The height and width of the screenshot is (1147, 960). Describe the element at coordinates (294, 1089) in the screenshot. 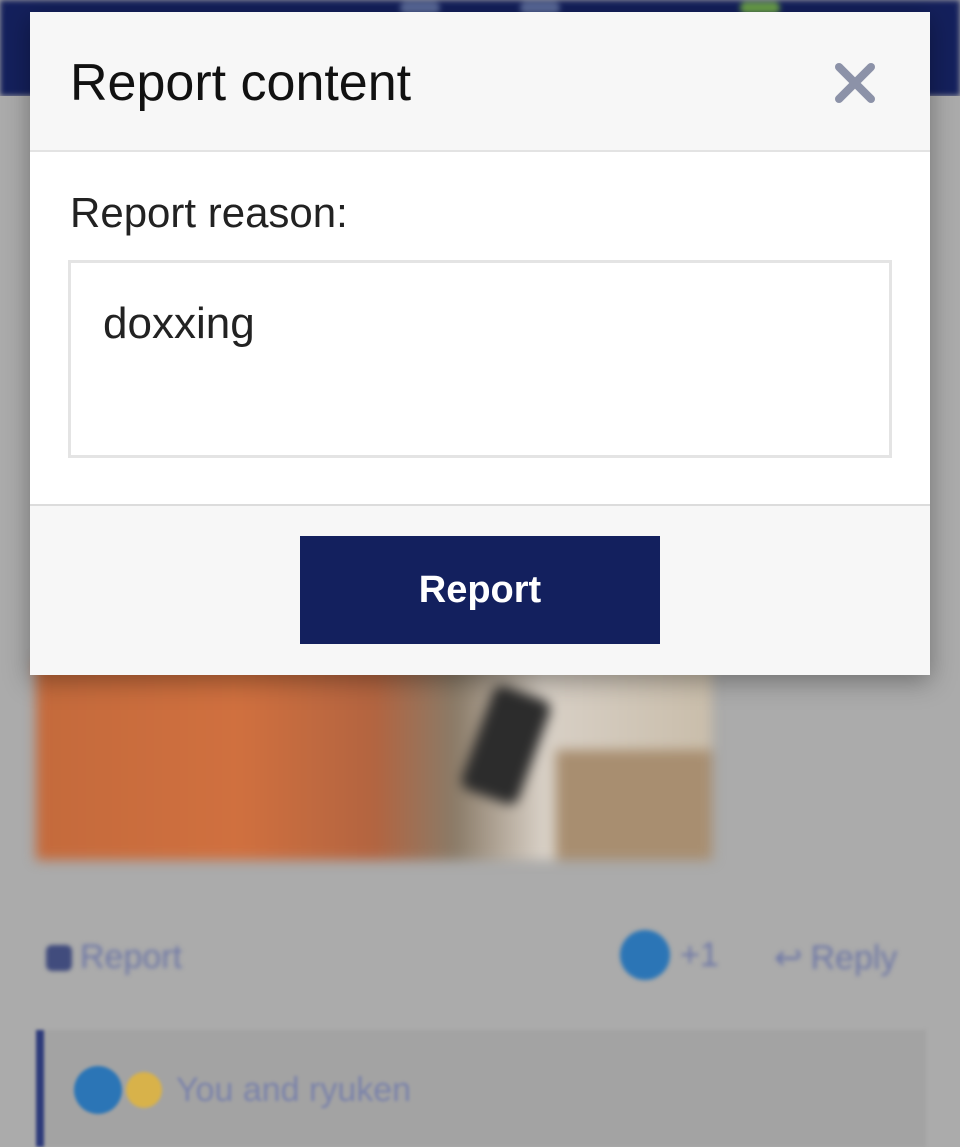

I see `reactions-text: You and ryuken` at that location.